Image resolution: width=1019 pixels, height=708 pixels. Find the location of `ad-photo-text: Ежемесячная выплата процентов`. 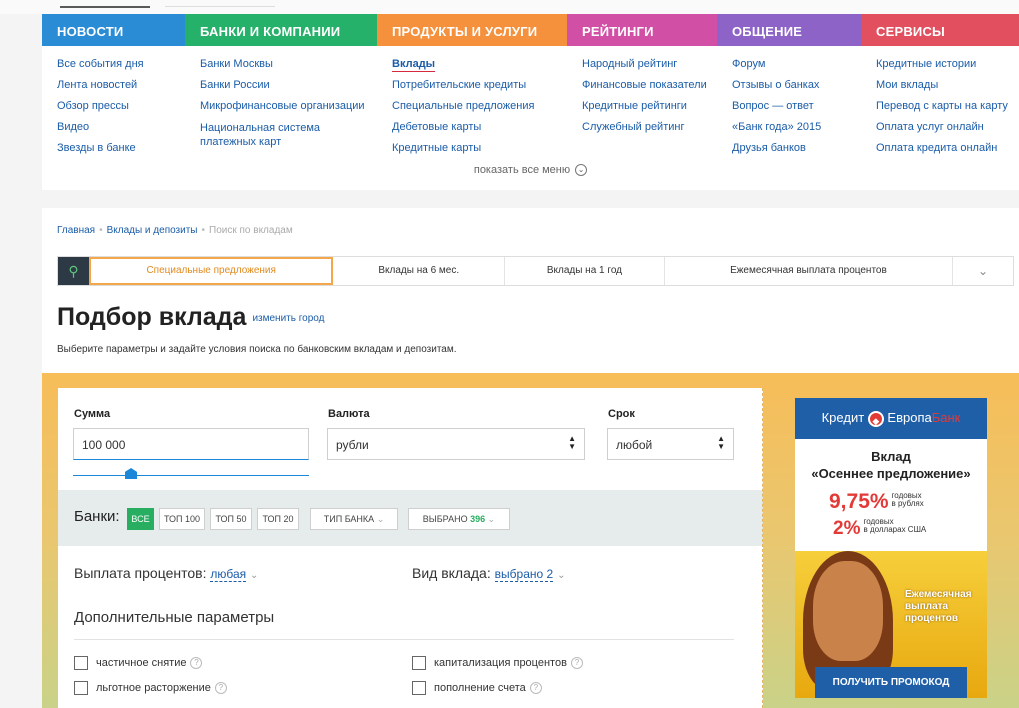

ad-photo-text: Ежемесячная выплата процентов is located at coordinates (938, 606).